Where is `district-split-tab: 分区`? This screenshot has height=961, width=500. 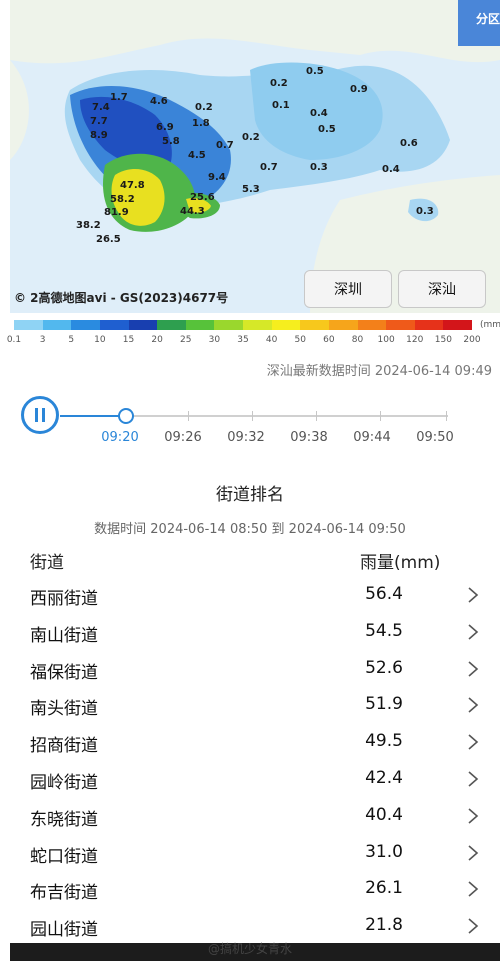
district-split-tab: 分区 is located at coordinates (479, 23).